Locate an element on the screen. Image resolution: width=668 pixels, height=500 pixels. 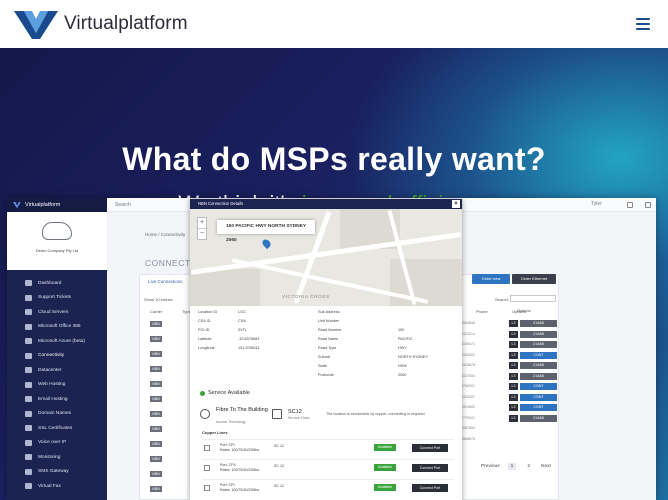
map-zoom-control: + − is located at coordinates (202, 228).